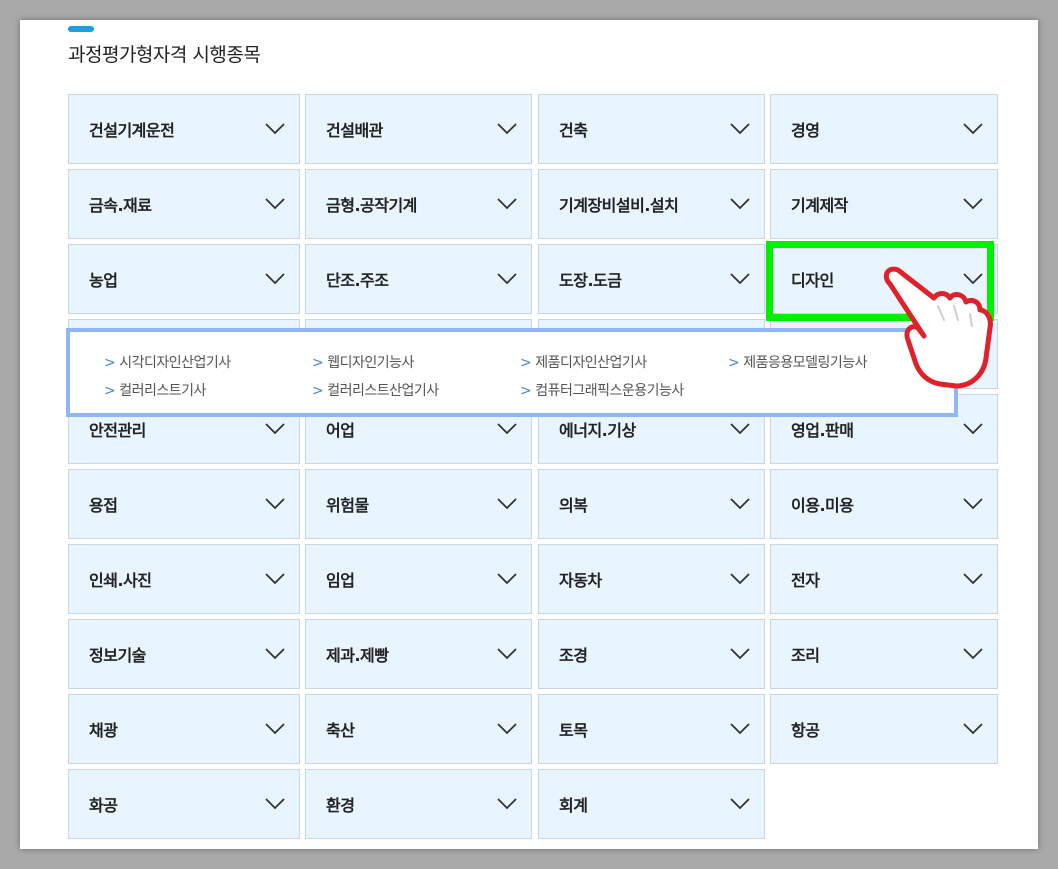 This screenshot has height=869, width=1058. Describe the element at coordinates (822, 430) in the screenshot. I see `category-label: 영업.판매` at that location.